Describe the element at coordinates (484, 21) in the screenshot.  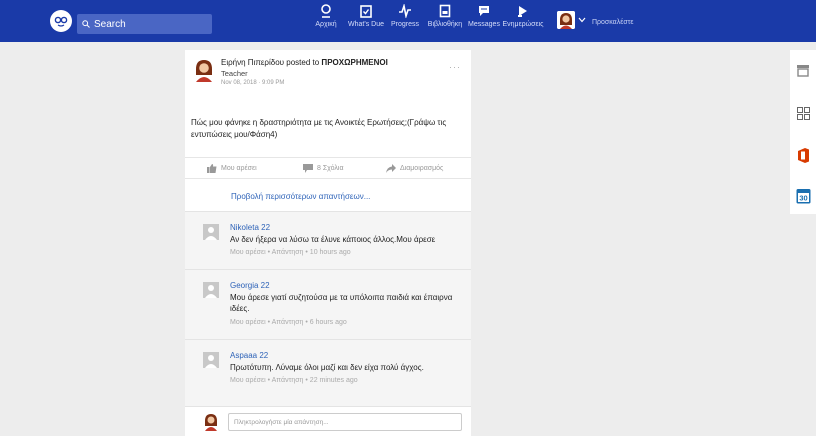
I see `nav-messages: Messages` at that location.